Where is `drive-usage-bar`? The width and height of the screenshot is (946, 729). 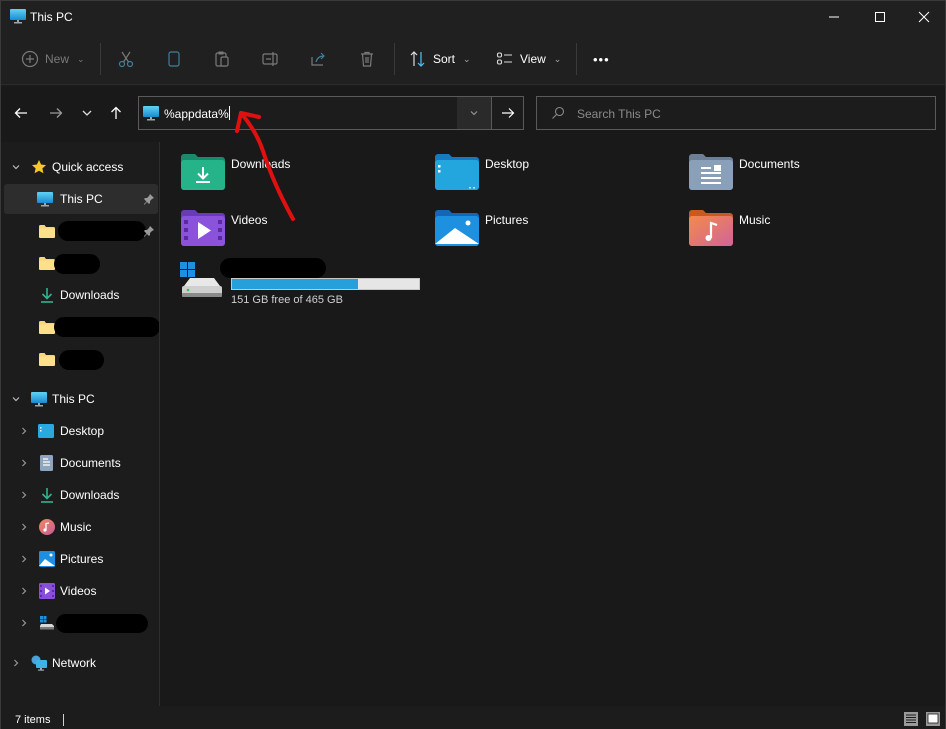
drive-usage-bar is located at coordinates (325, 284).